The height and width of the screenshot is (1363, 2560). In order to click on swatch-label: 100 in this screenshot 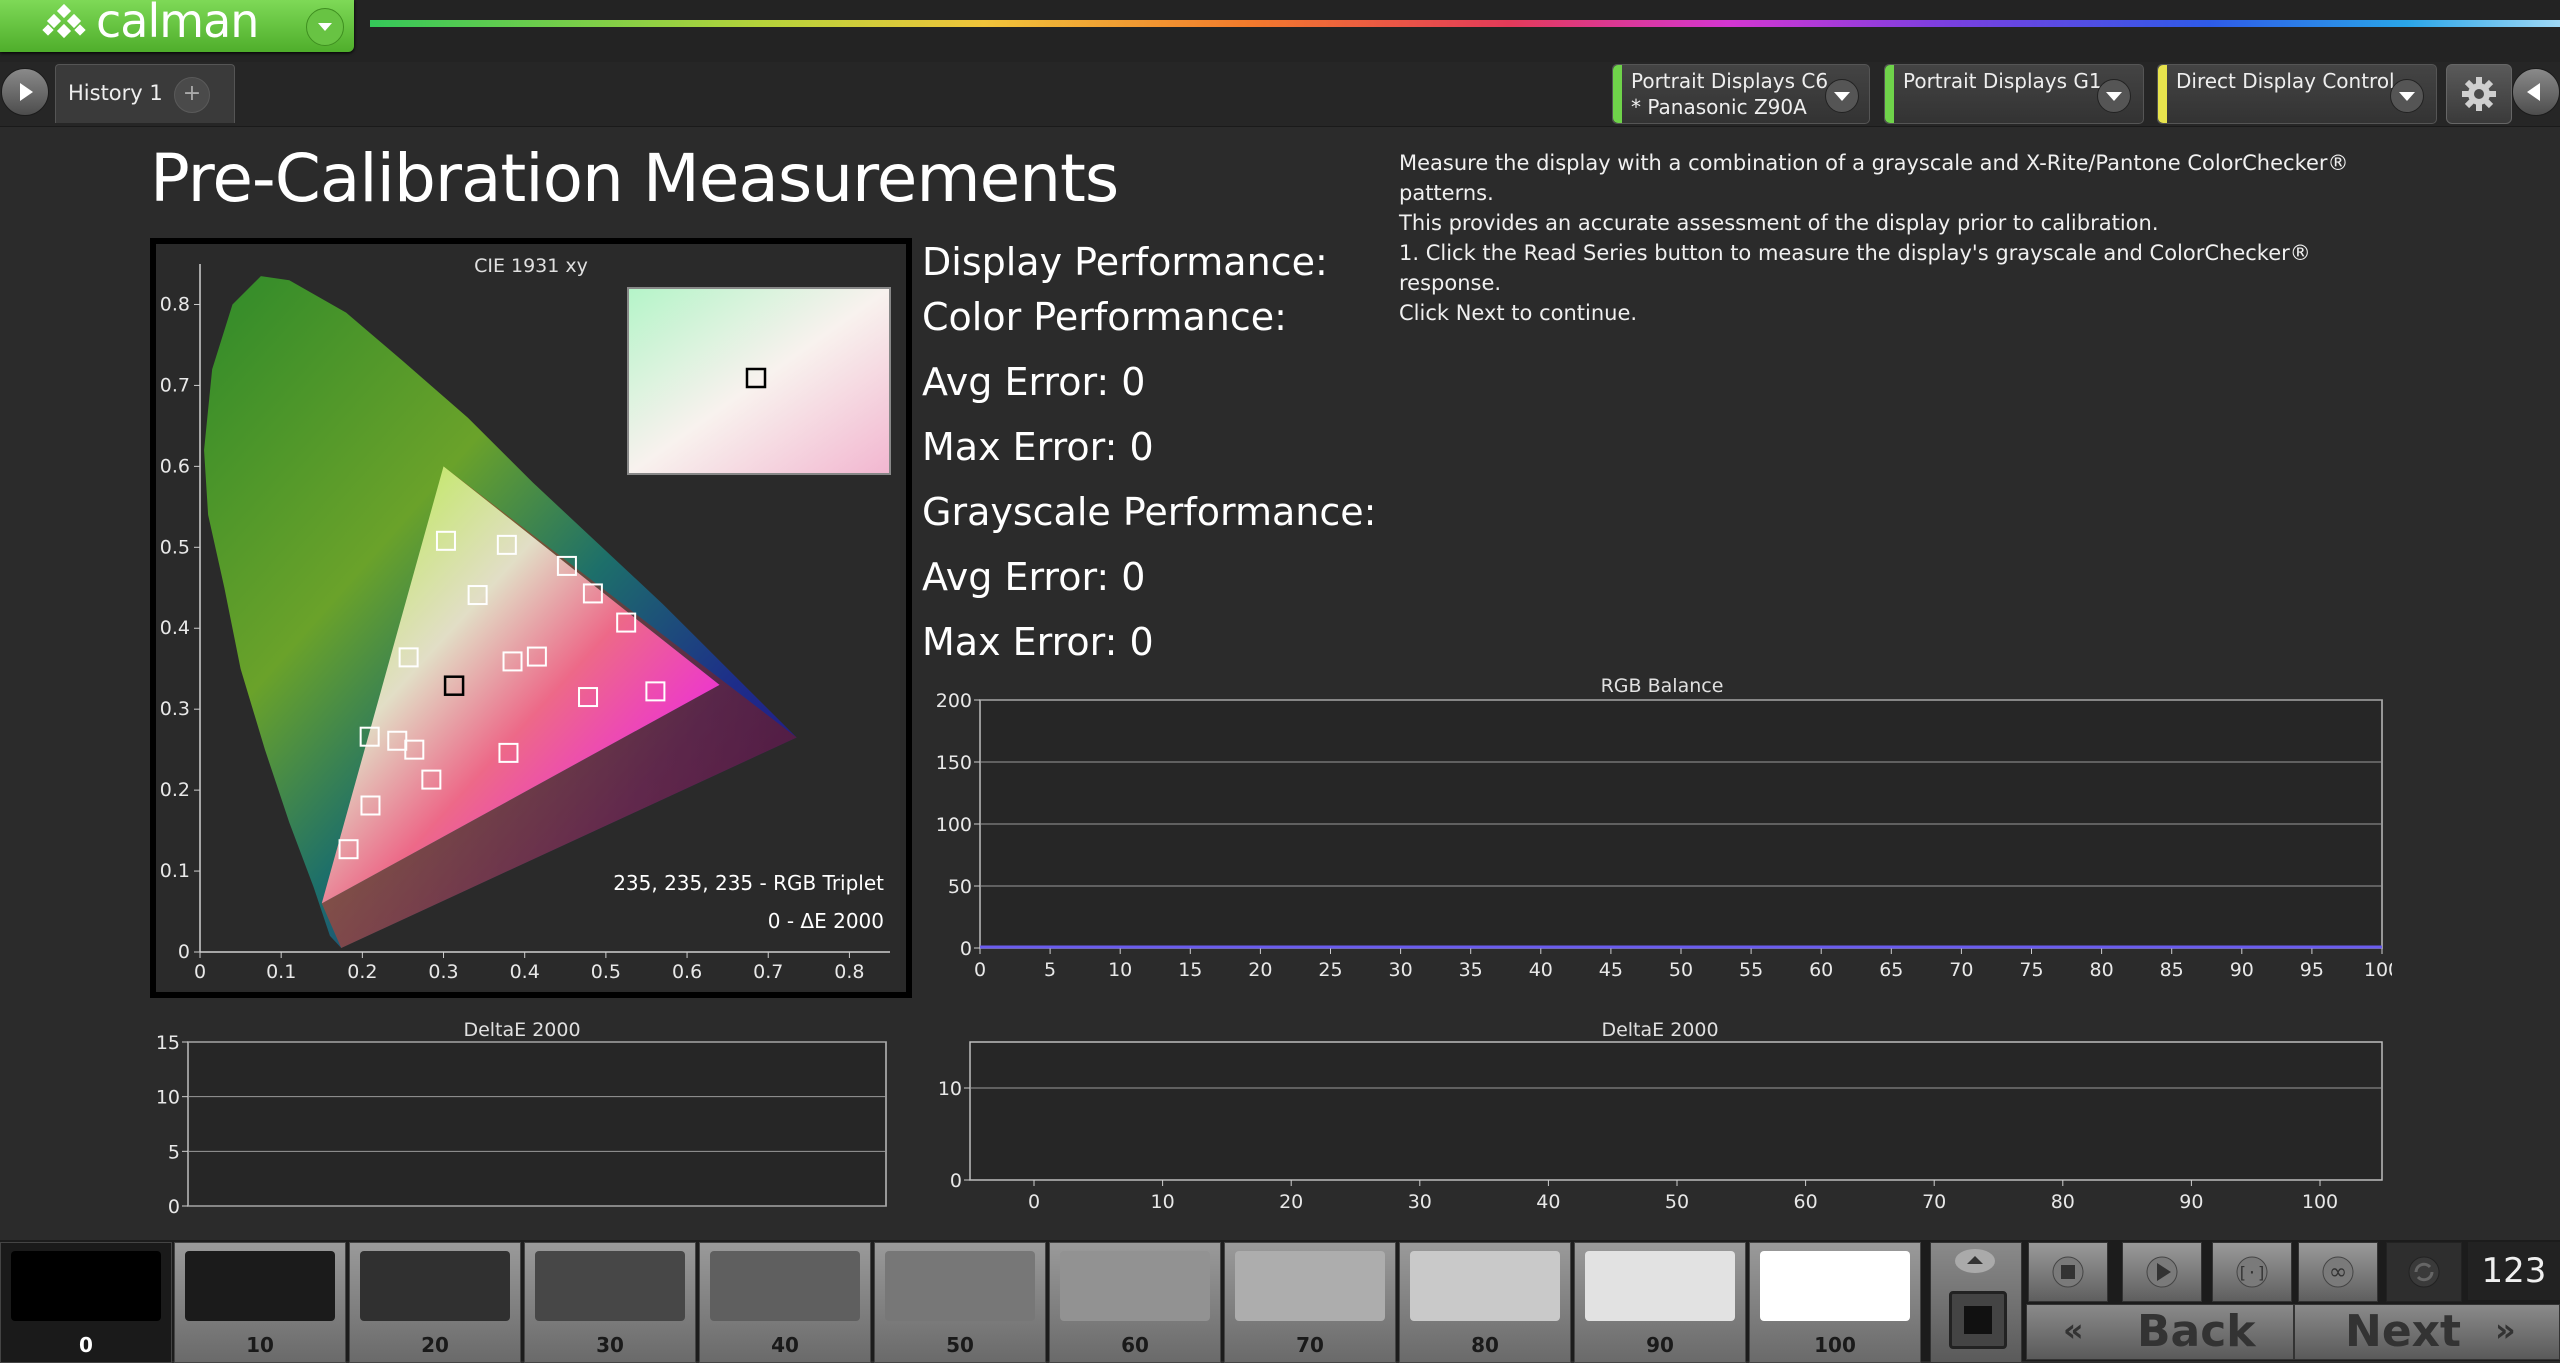, I will do `click(1835, 1345)`.